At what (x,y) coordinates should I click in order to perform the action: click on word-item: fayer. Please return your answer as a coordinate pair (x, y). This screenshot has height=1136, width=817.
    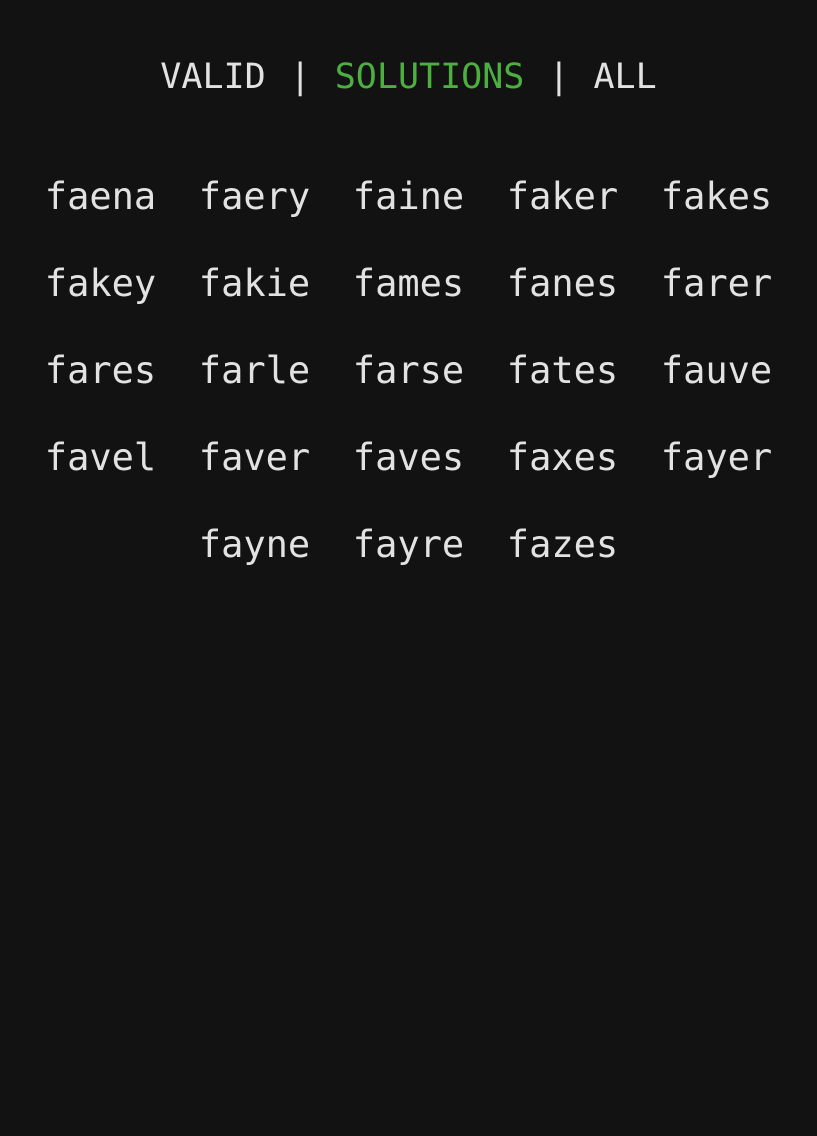
    Looking at the image, I should click on (717, 478).